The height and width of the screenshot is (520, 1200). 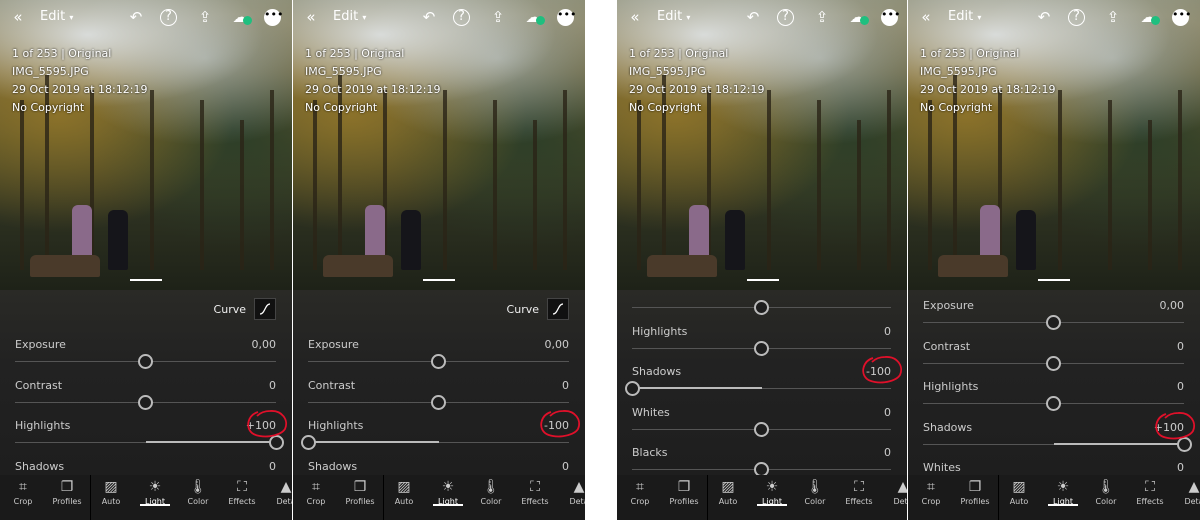 I want to click on top-bar: « Edit ▾ ↶ ? ⇪ ☁ •••, so click(x=762, y=18).